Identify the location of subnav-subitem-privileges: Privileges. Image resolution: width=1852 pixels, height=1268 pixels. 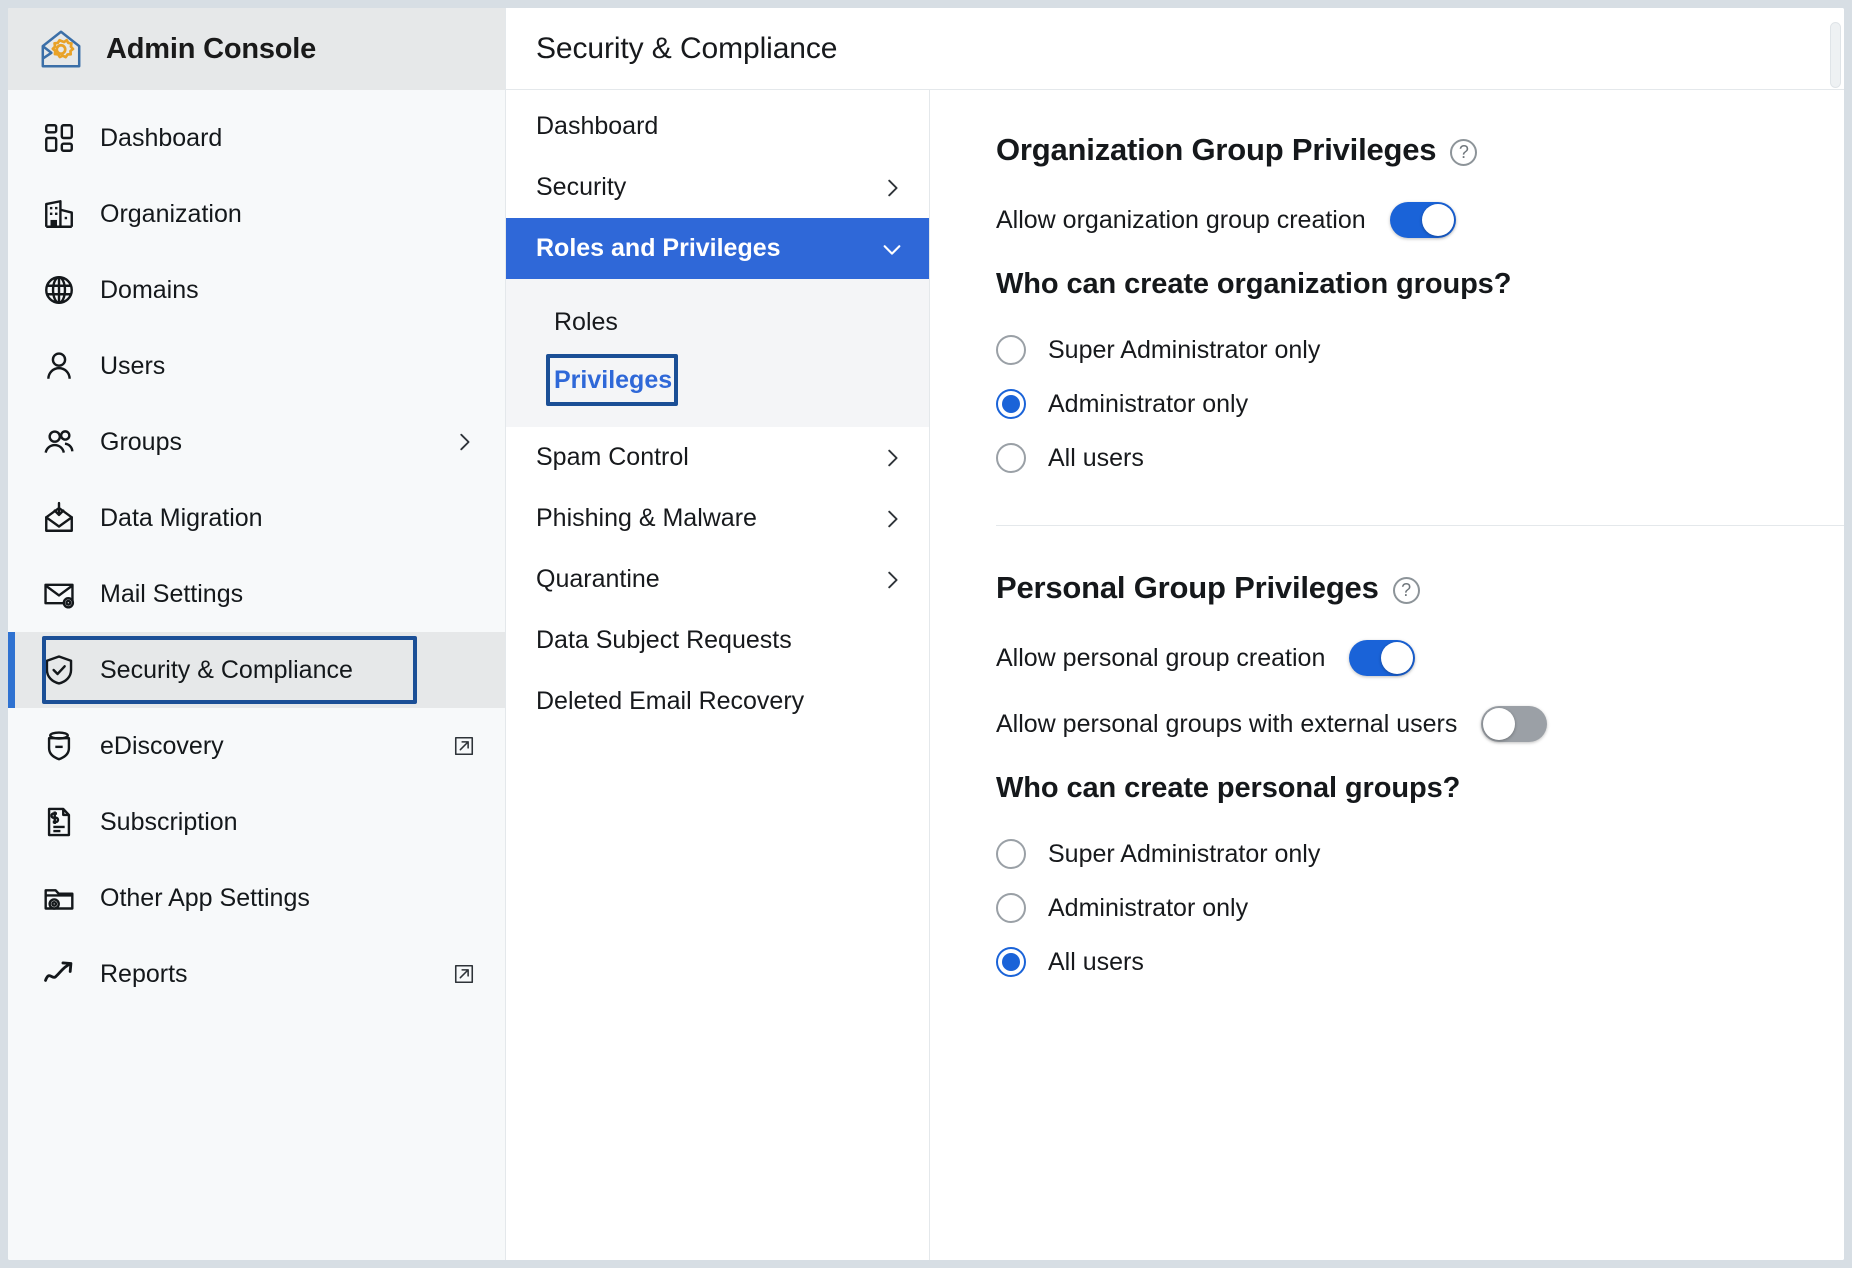
(717, 380).